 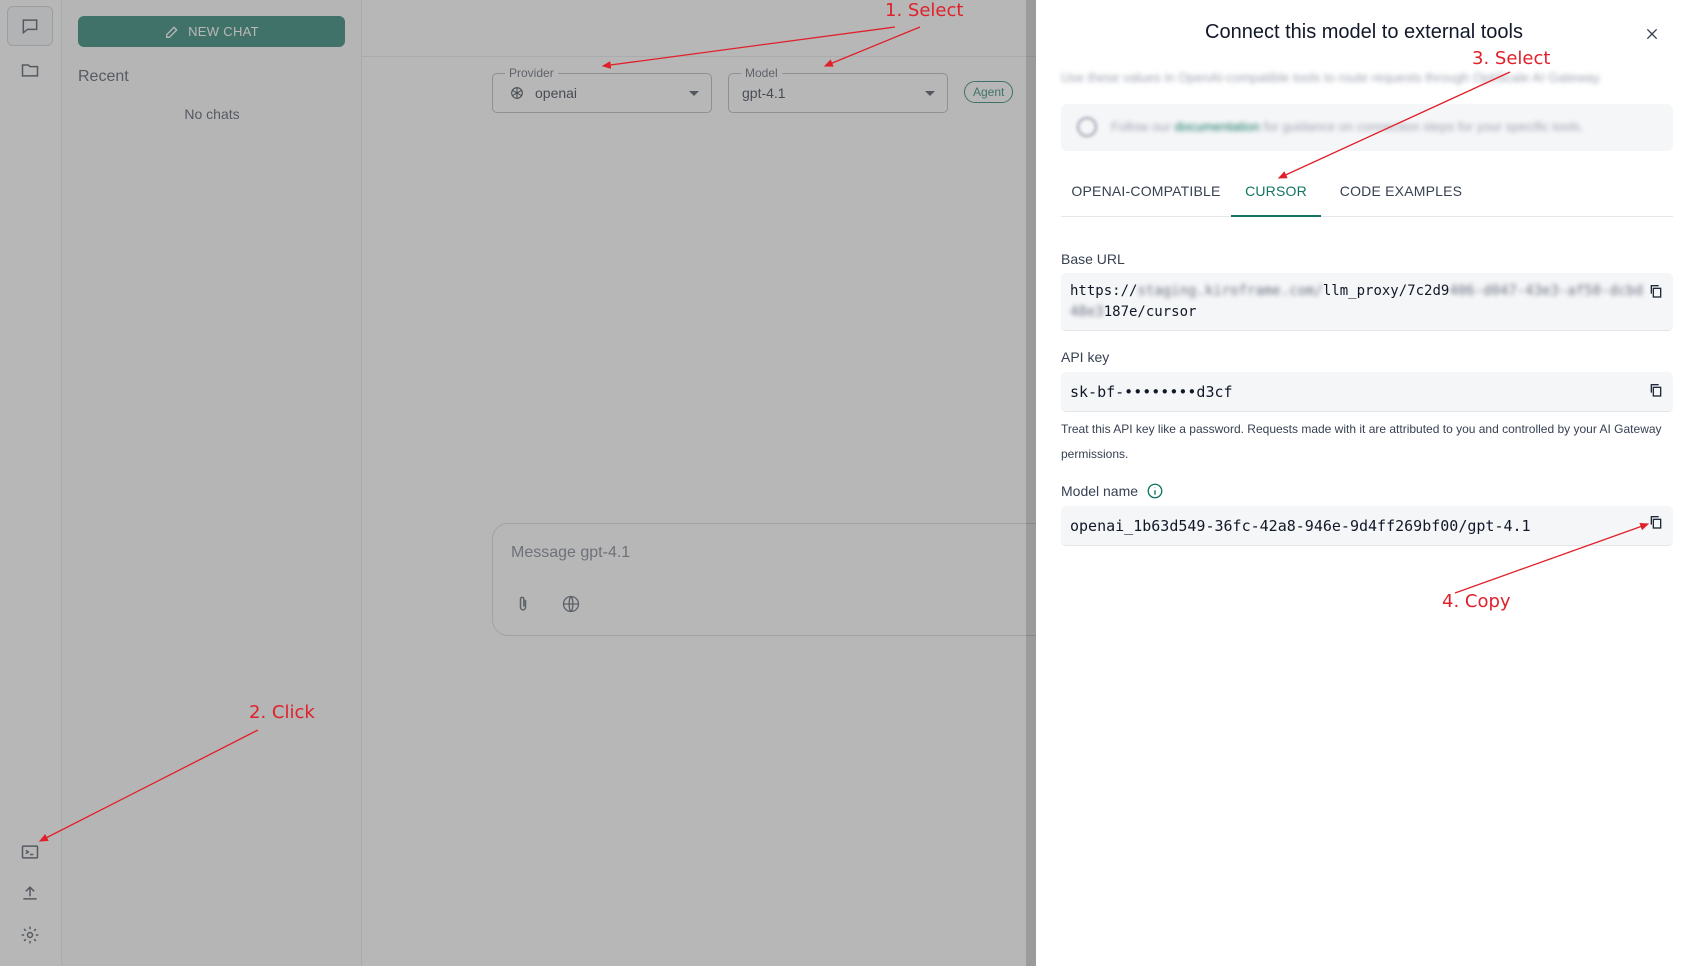 What do you see at coordinates (1100, 491) in the screenshot?
I see `model-name-label-text: Model name` at bounding box center [1100, 491].